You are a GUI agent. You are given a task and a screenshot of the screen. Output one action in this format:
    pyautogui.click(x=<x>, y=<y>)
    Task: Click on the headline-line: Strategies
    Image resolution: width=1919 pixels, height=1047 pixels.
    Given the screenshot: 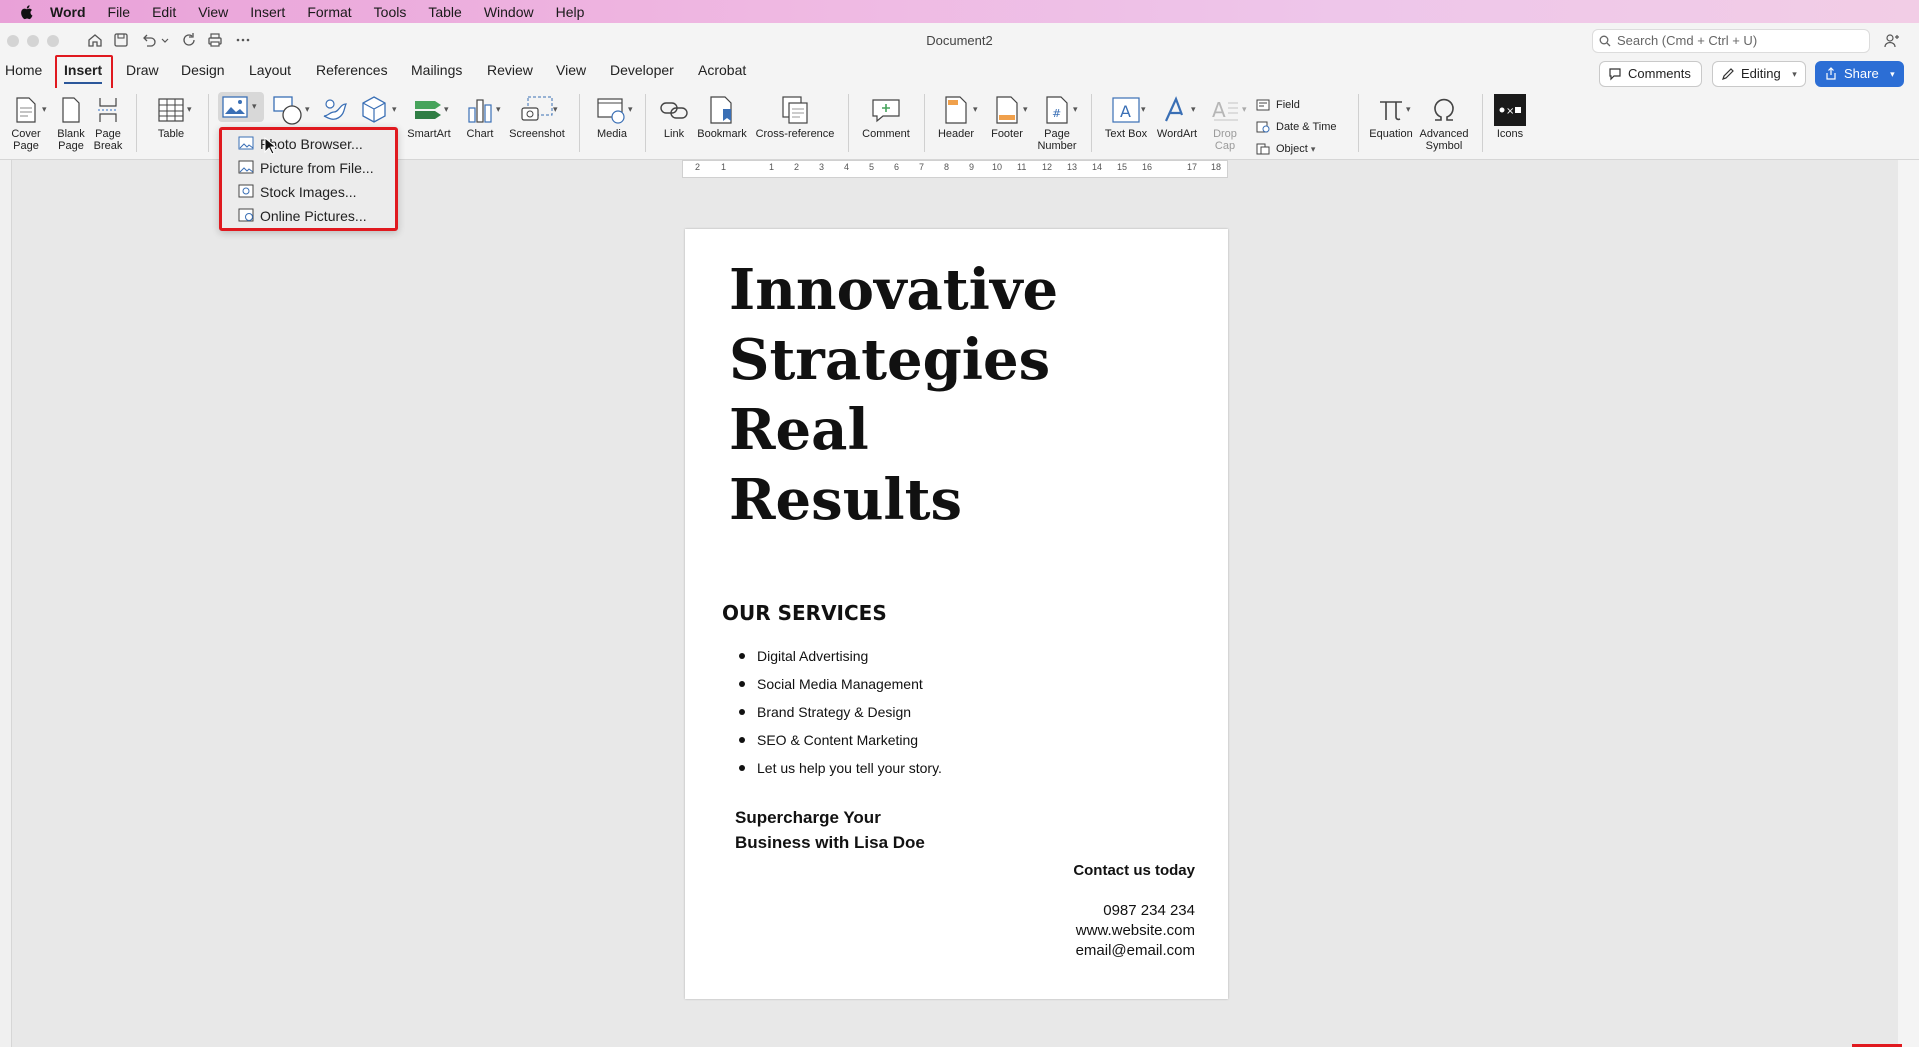 What is the action you would take?
    pyautogui.click(x=893, y=360)
    